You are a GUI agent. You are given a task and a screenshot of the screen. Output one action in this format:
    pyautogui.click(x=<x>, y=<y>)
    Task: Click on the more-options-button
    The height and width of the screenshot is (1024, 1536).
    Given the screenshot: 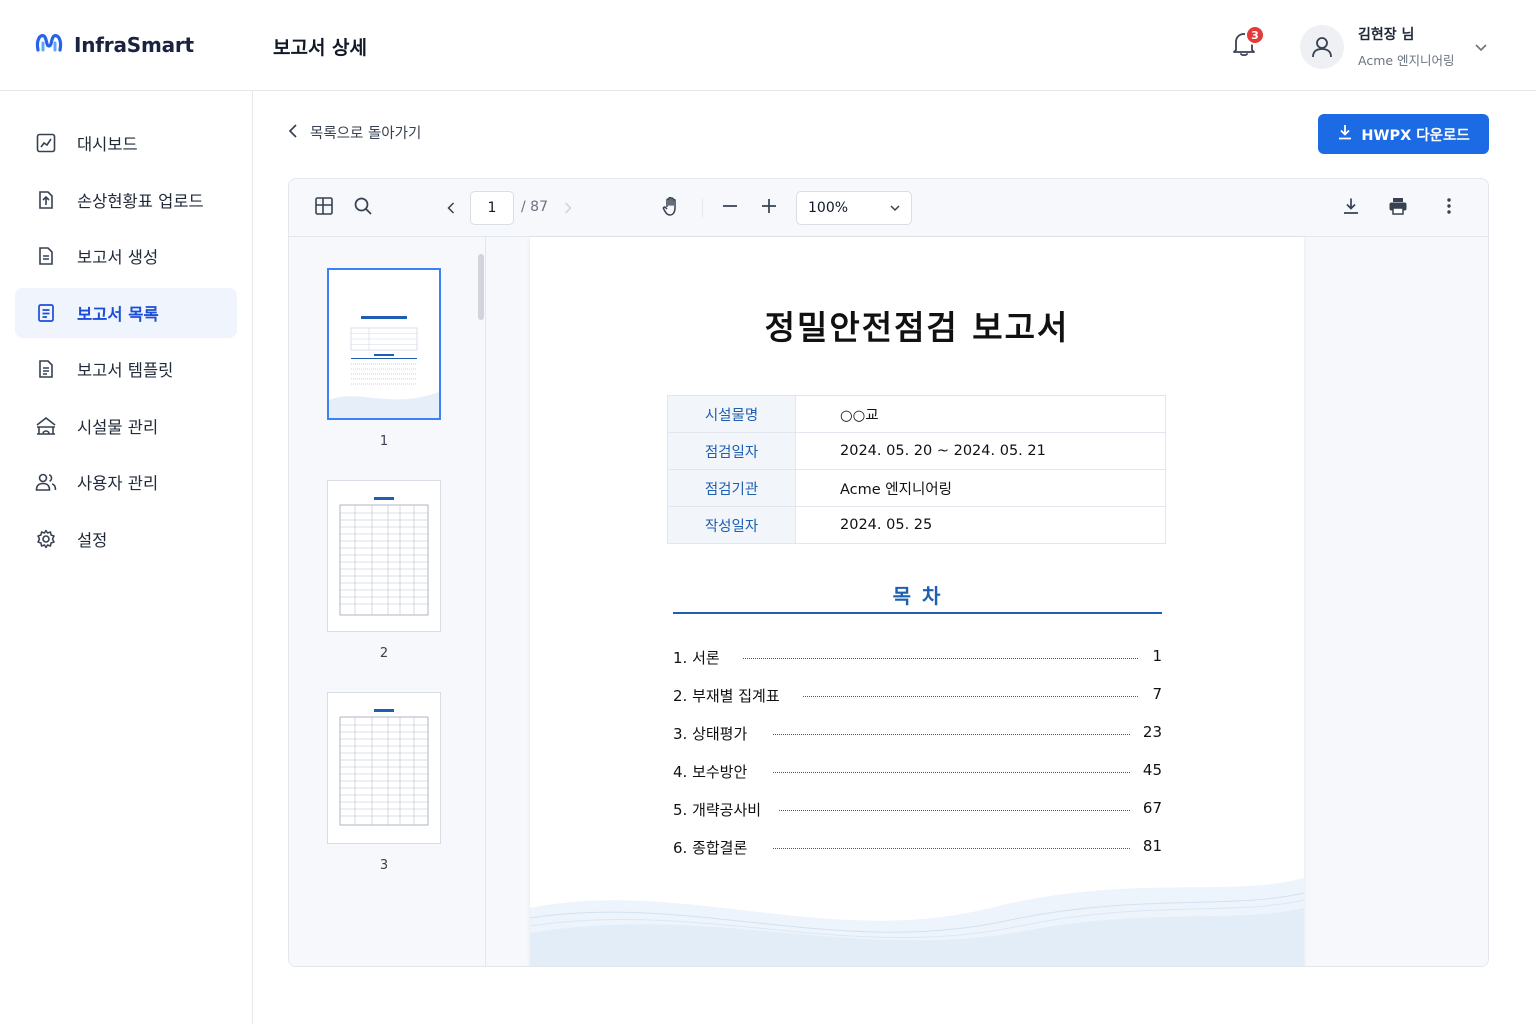 What is the action you would take?
    pyautogui.click(x=1449, y=208)
    